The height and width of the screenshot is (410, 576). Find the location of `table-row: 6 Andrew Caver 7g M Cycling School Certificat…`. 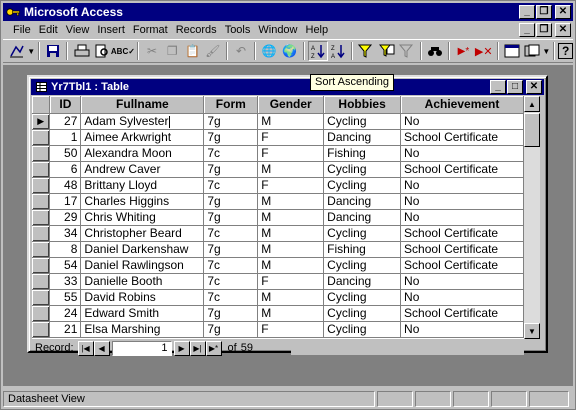

table-row: 6 Andrew Caver 7g M Cycling School Certificat… is located at coordinates (278, 169).